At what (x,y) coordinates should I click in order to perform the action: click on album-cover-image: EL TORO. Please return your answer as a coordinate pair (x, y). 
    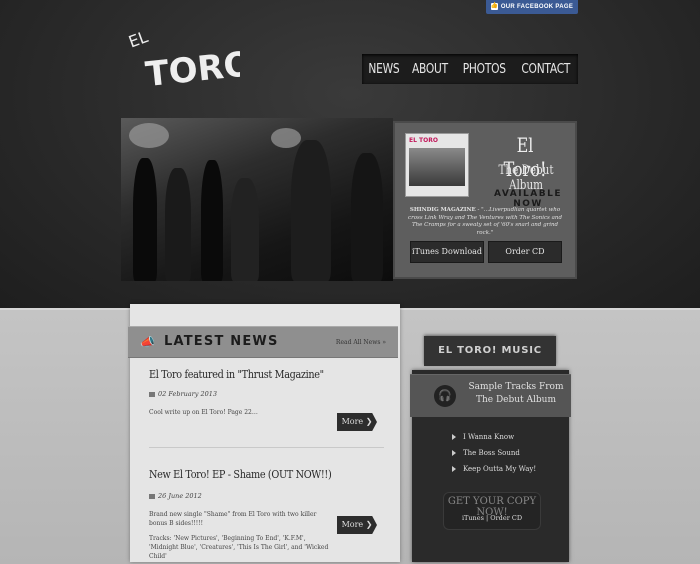
    Looking at the image, I should click on (437, 165).